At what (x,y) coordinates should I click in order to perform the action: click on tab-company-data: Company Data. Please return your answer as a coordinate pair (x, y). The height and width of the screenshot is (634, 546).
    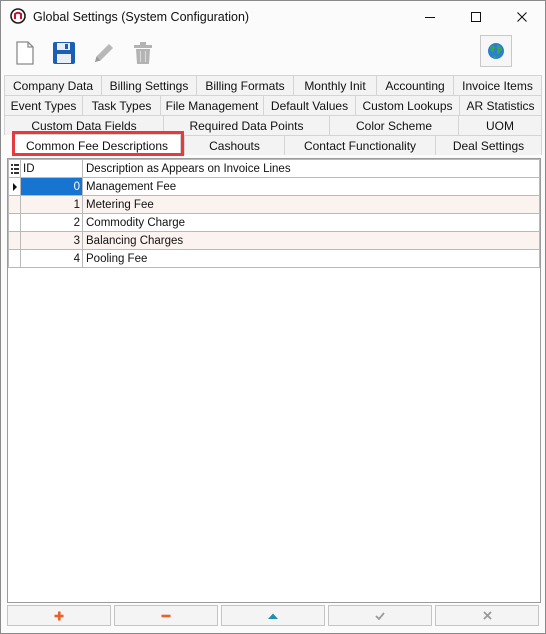
    Looking at the image, I should click on (53, 85).